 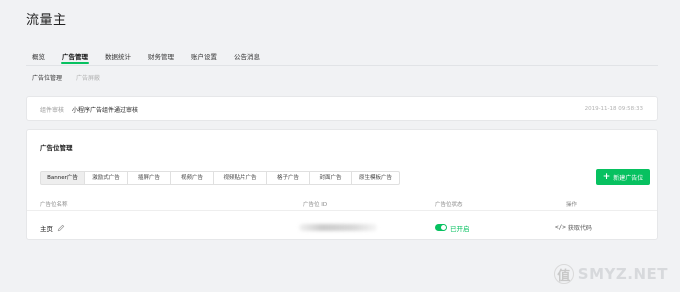 What do you see at coordinates (192, 178) in the screenshot?
I see `ad-type-video: 视频广告` at bounding box center [192, 178].